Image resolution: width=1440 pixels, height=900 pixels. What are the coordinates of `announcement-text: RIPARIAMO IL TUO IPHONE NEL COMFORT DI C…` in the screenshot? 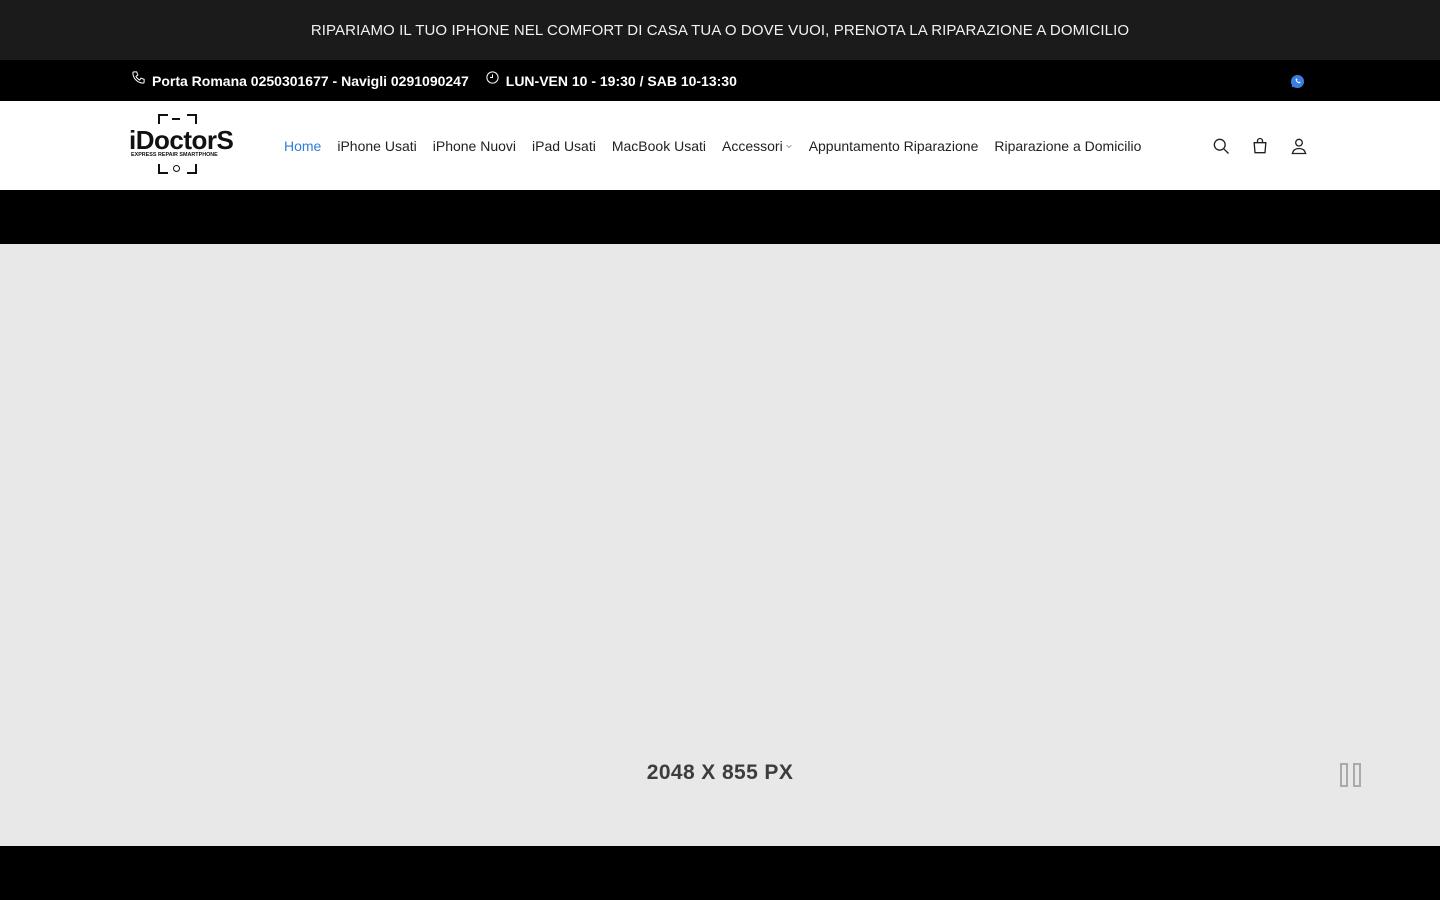 It's located at (720, 30).